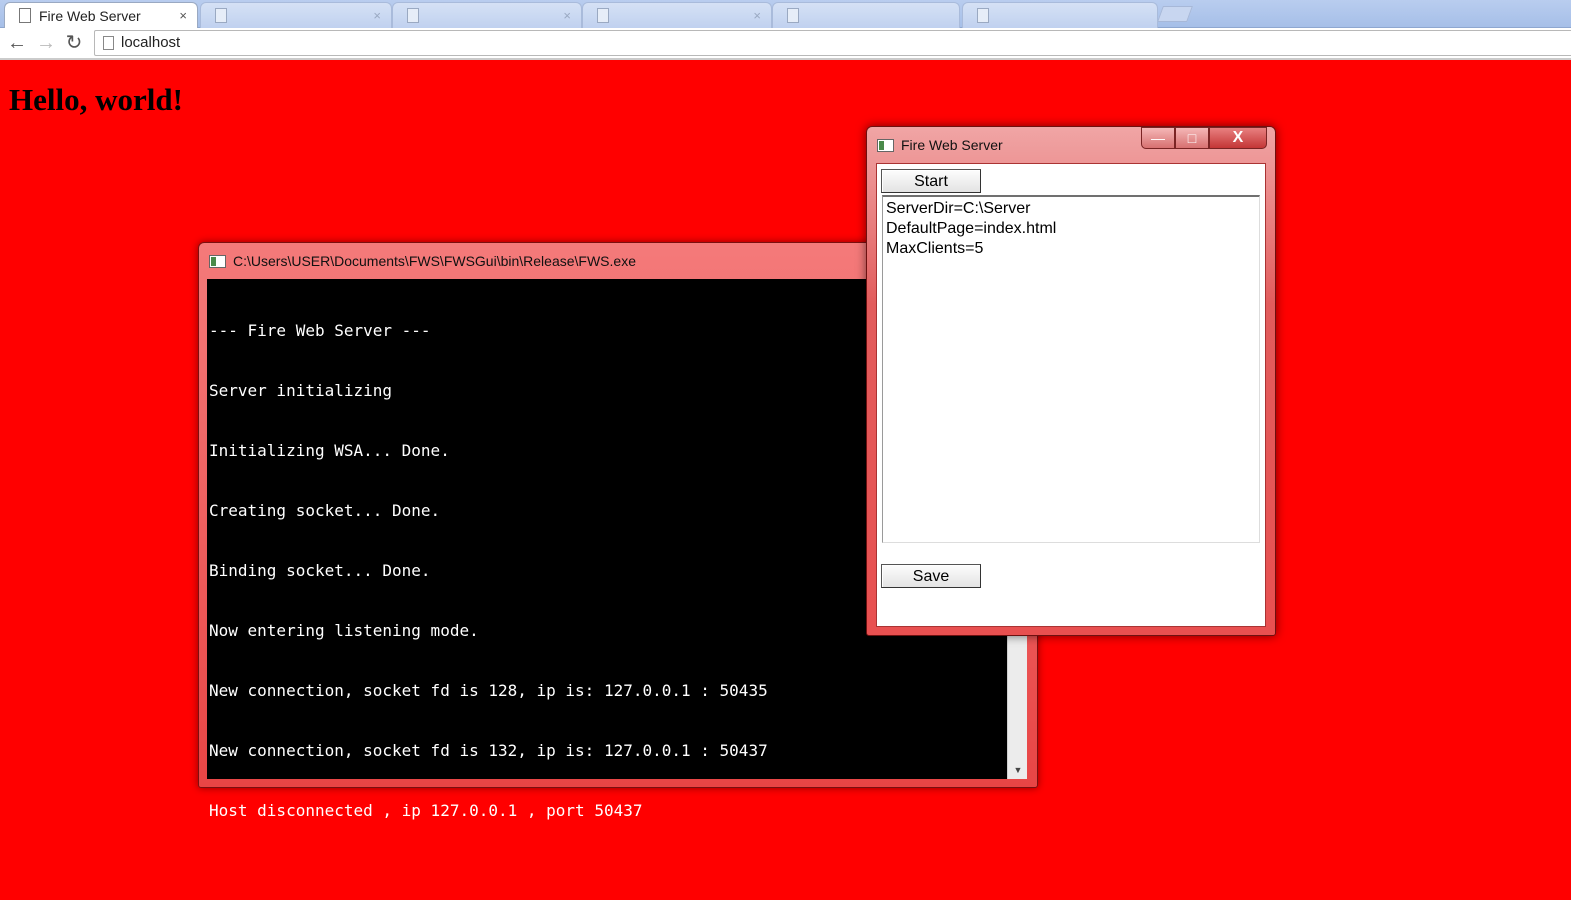 The width and height of the screenshot is (1571, 900). Describe the element at coordinates (325, 510) in the screenshot. I see `console-line: Creating socket... Done.` at that location.